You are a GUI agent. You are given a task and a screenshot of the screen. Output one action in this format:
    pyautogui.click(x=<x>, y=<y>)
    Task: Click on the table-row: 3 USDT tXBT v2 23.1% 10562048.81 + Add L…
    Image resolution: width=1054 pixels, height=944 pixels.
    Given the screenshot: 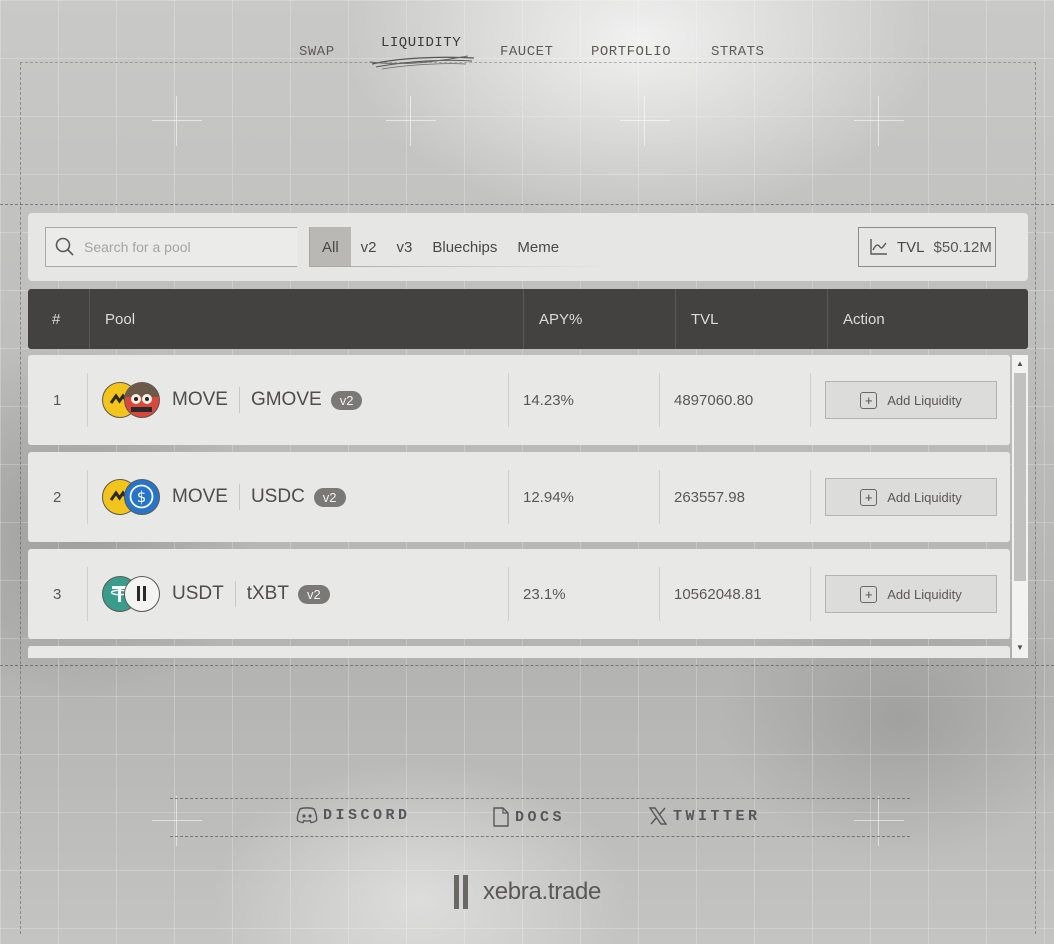 What is the action you would take?
    pyautogui.click(x=519, y=594)
    